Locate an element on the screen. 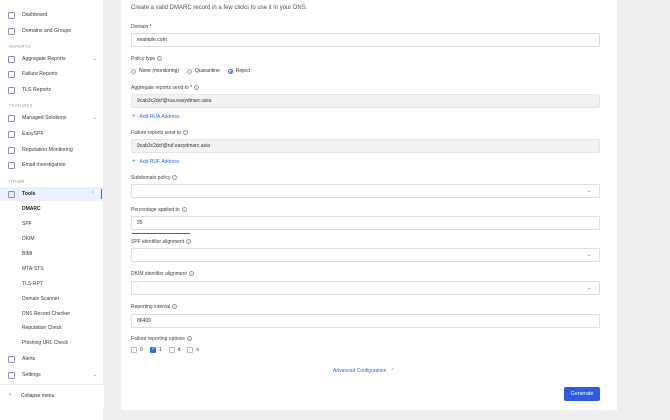 Image resolution: width=670 pixels, height=420 pixels. rua-input: 9cab3c2dcf@rua.easydmarc.asia is located at coordinates (365, 101).